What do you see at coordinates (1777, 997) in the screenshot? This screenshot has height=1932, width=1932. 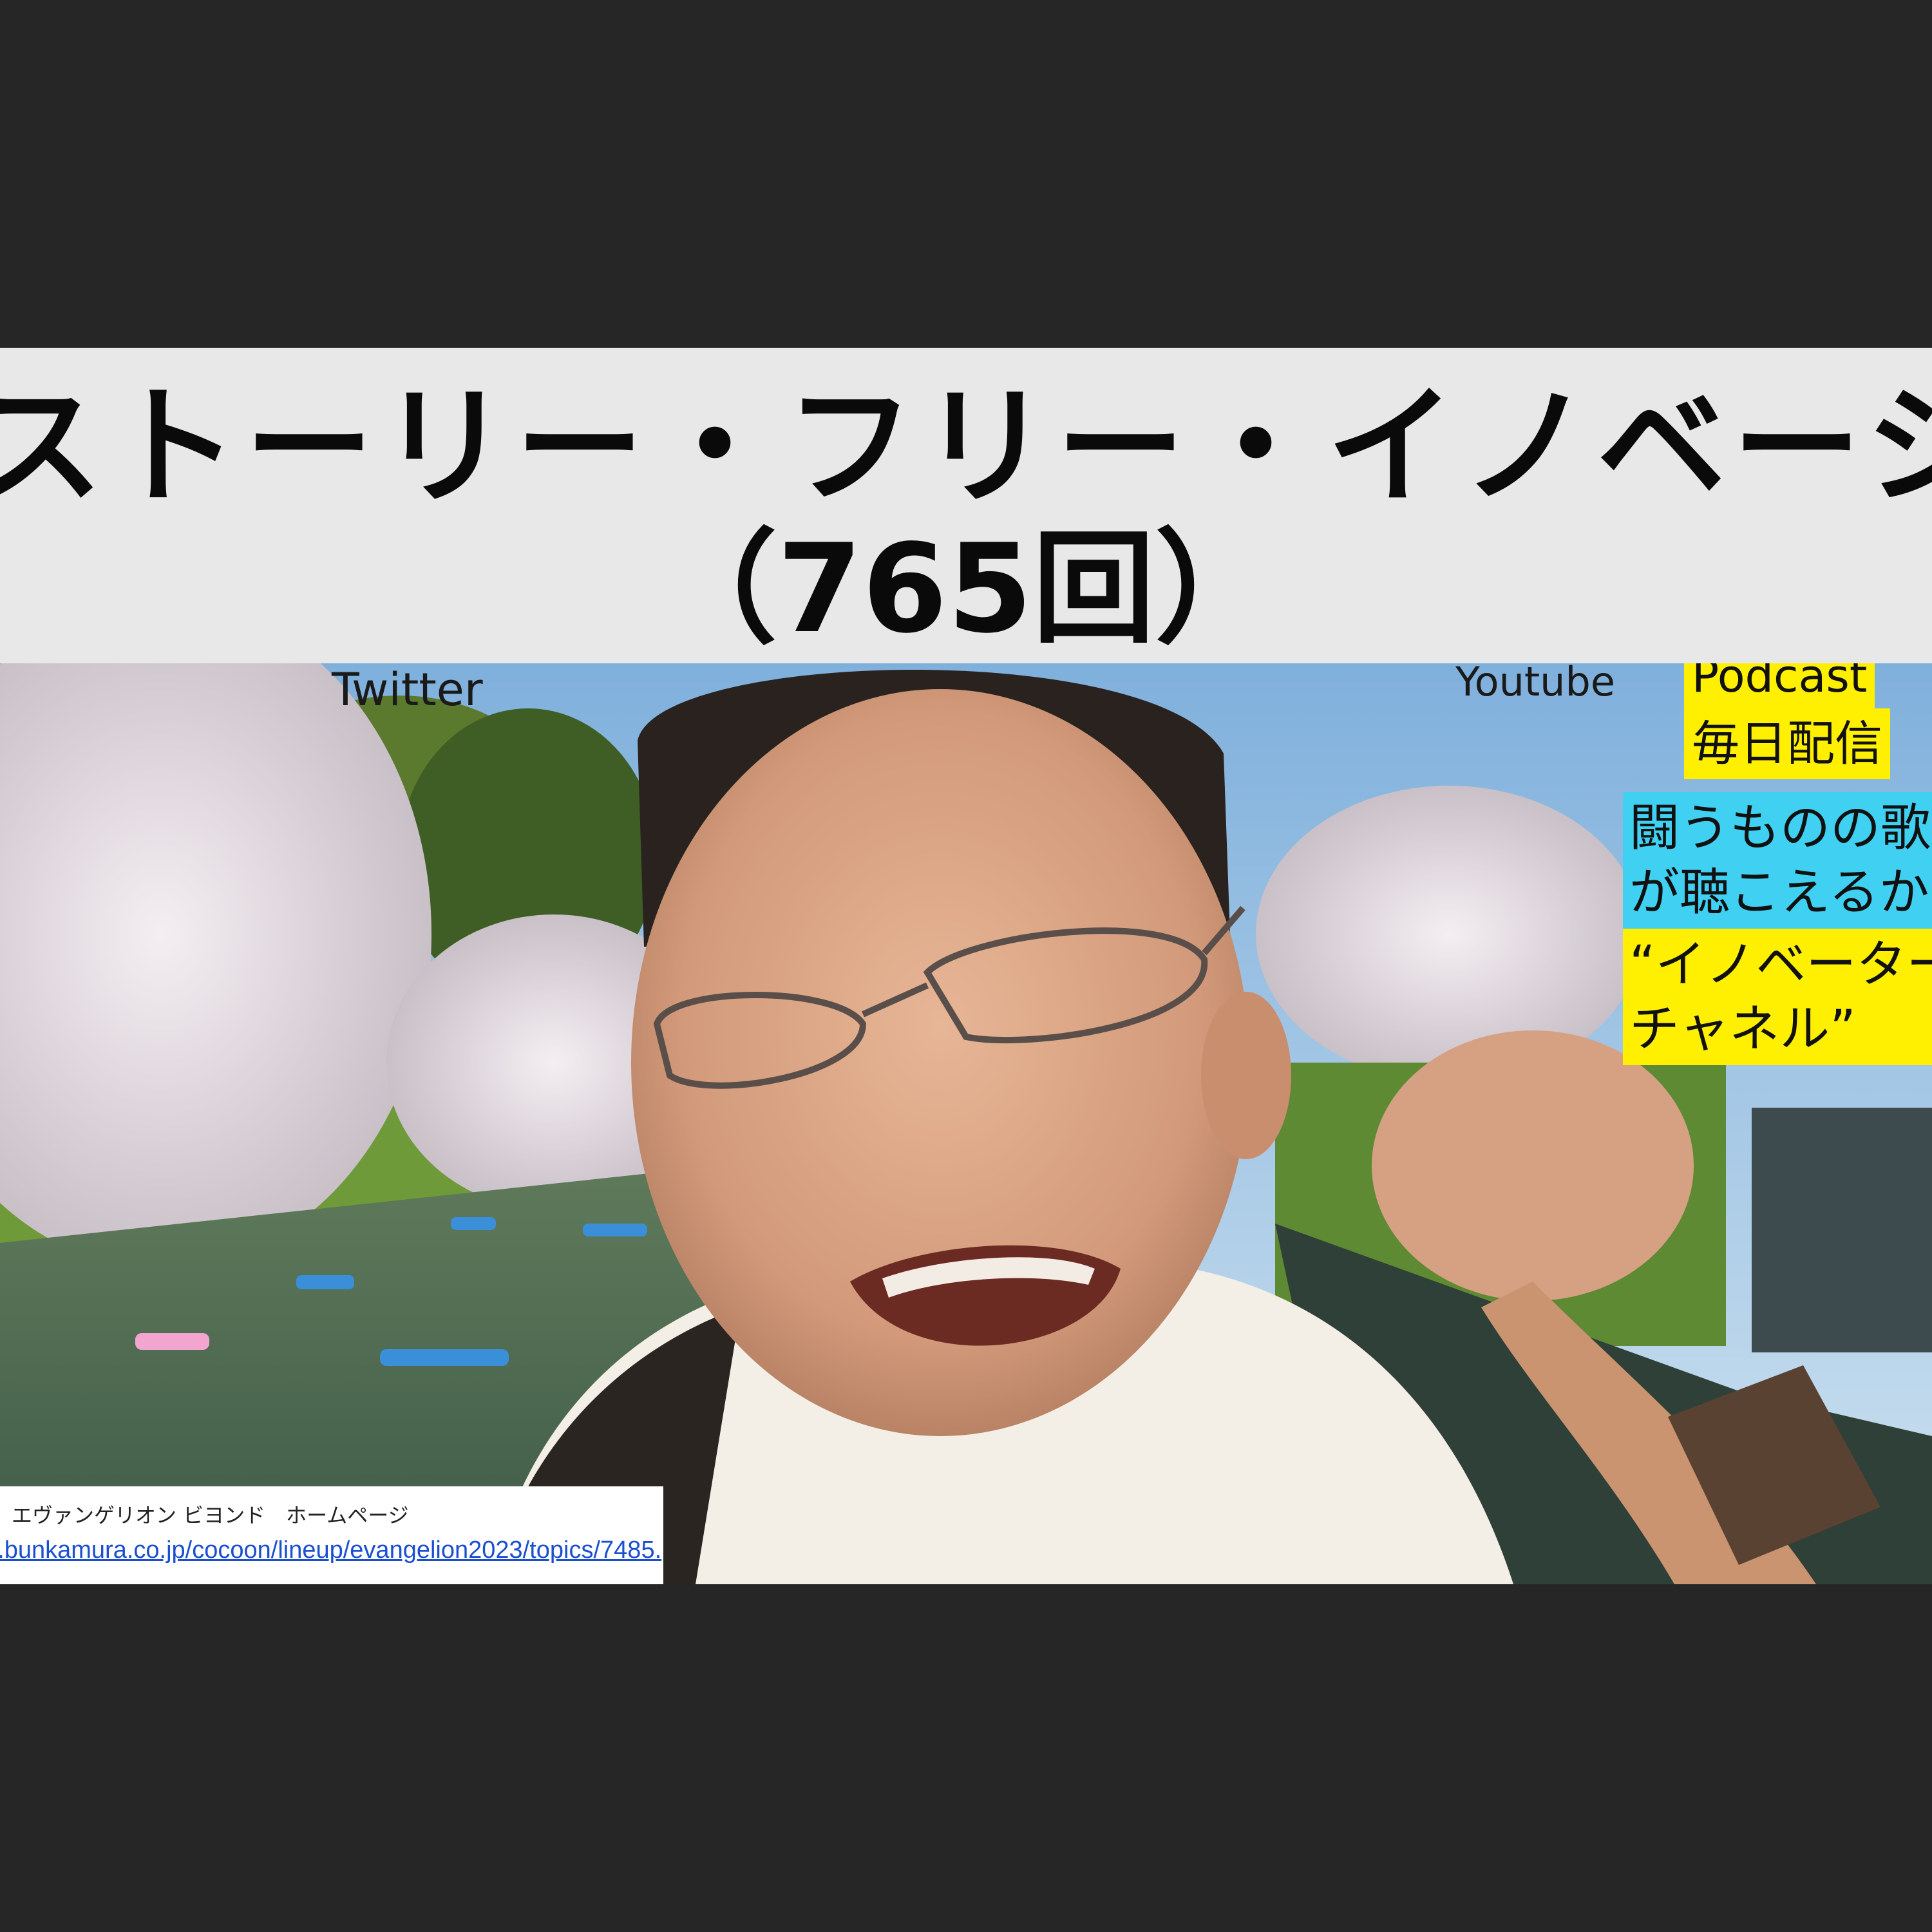 I see `channel-overlay: “イノベーター チャネル”` at bounding box center [1777, 997].